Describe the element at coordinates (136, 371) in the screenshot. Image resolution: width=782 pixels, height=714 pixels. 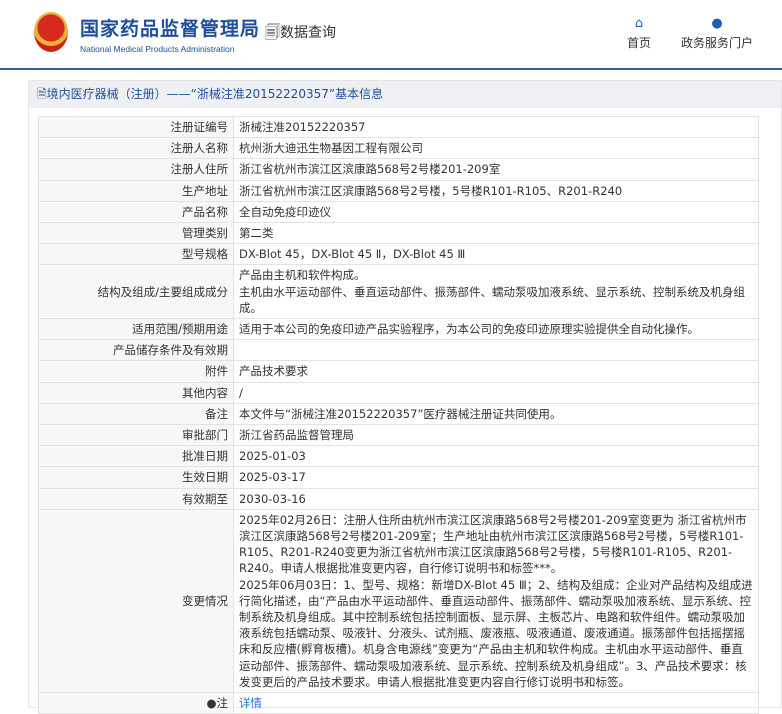
I see `row-label: 附件` at that location.